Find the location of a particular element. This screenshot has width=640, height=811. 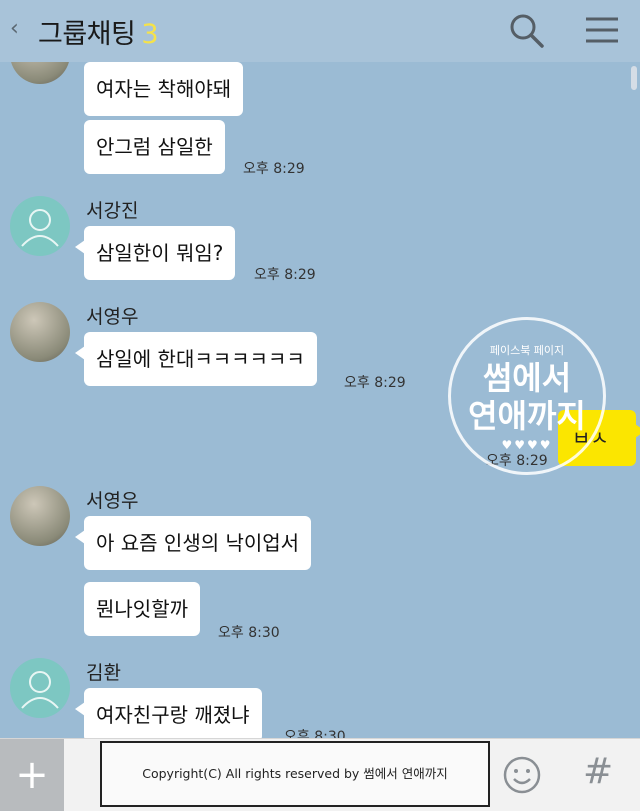

message-bubble: 삼일에 한대ㅋㅋㅋㅋㅋㅋ is located at coordinates (196, 359).